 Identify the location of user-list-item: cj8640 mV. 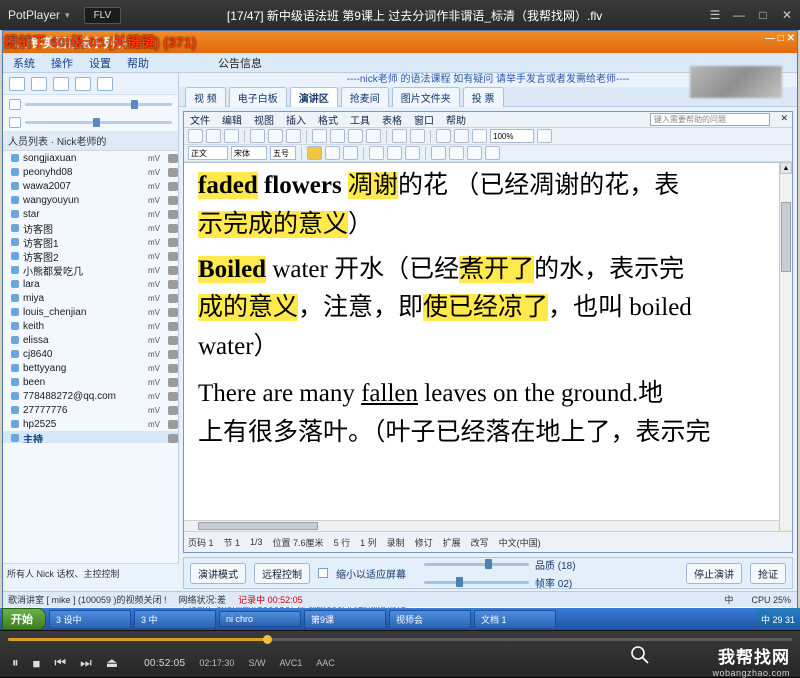
(90, 354).